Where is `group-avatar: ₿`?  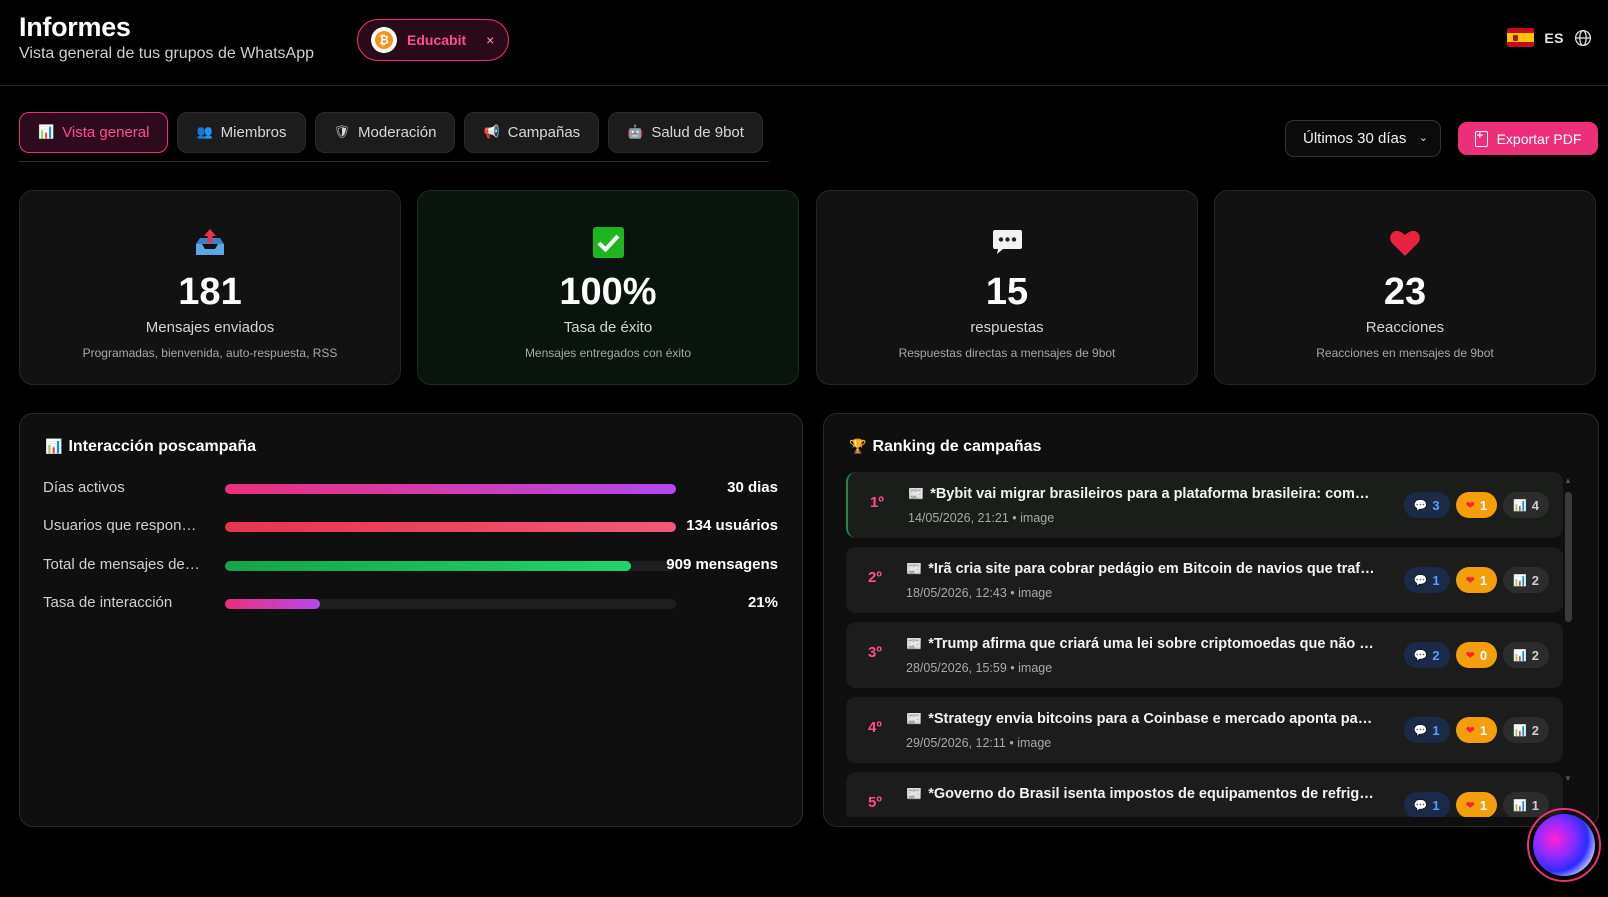
group-avatar: ₿ is located at coordinates (384, 40).